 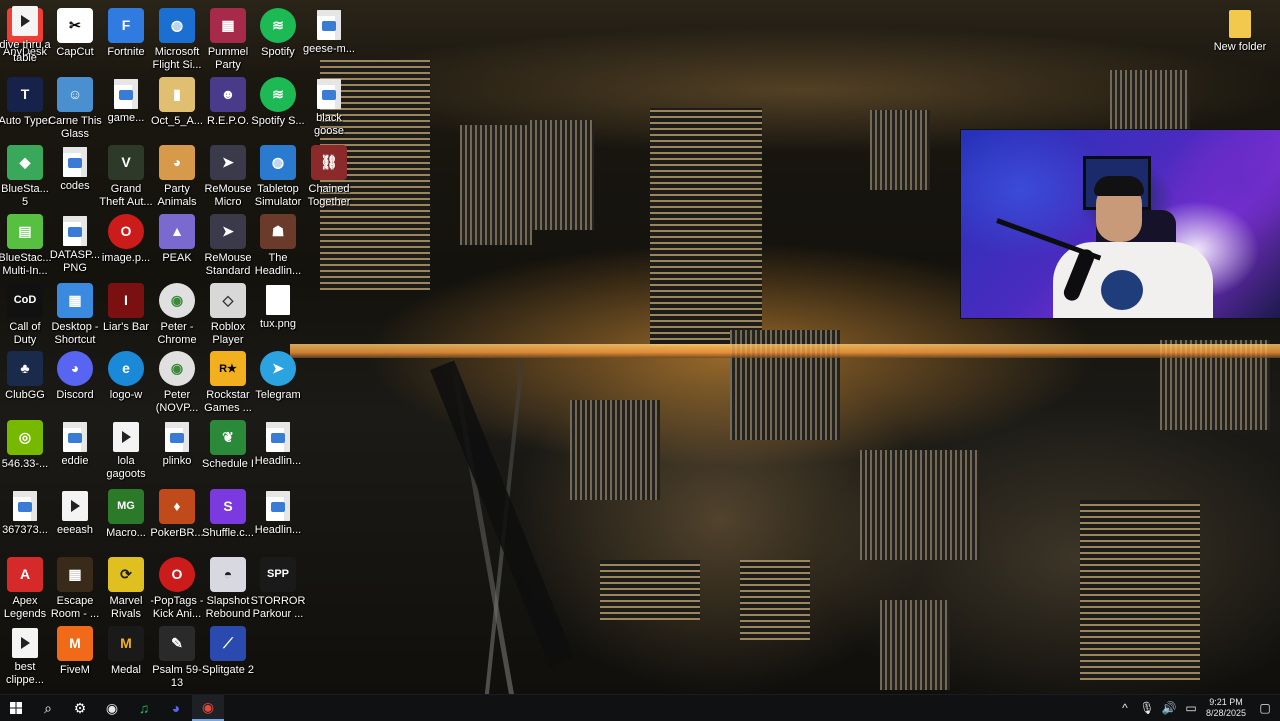 What do you see at coordinates (75, 175) in the screenshot?
I see `desktop-icon: codes` at bounding box center [75, 175].